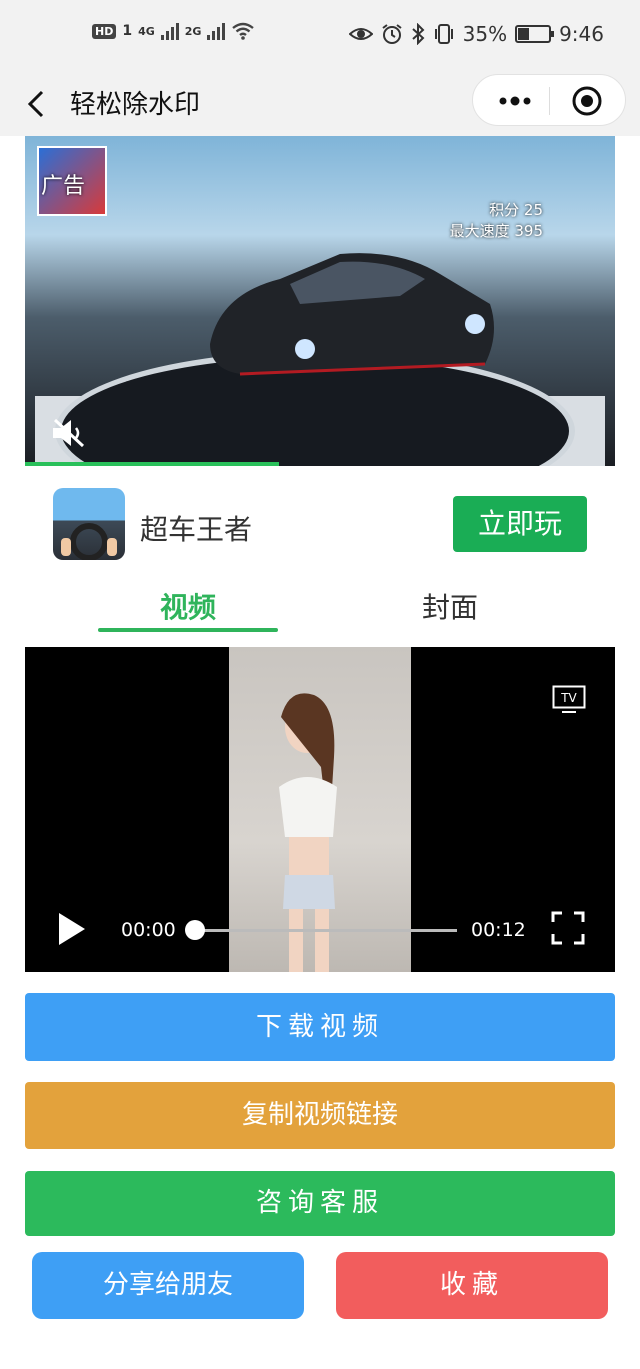 This screenshot has height=1369, width=640. I want to click on video-frame, so click(320, 809).